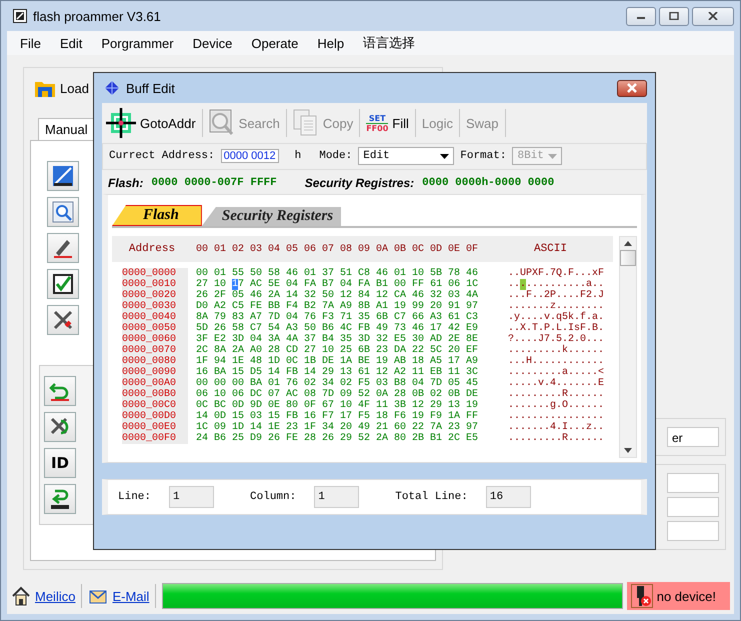  I want to click on hex-bytes: 5D 26 58 C7 54 A3 50 B6 4C FB 49 73 46 17 42 E9, so click(338, 328).